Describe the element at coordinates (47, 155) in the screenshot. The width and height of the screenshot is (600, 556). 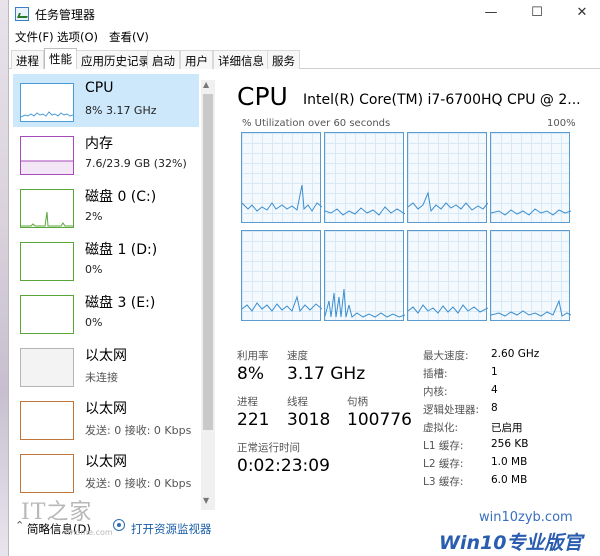
I see `memory-mini-graph` at that location.